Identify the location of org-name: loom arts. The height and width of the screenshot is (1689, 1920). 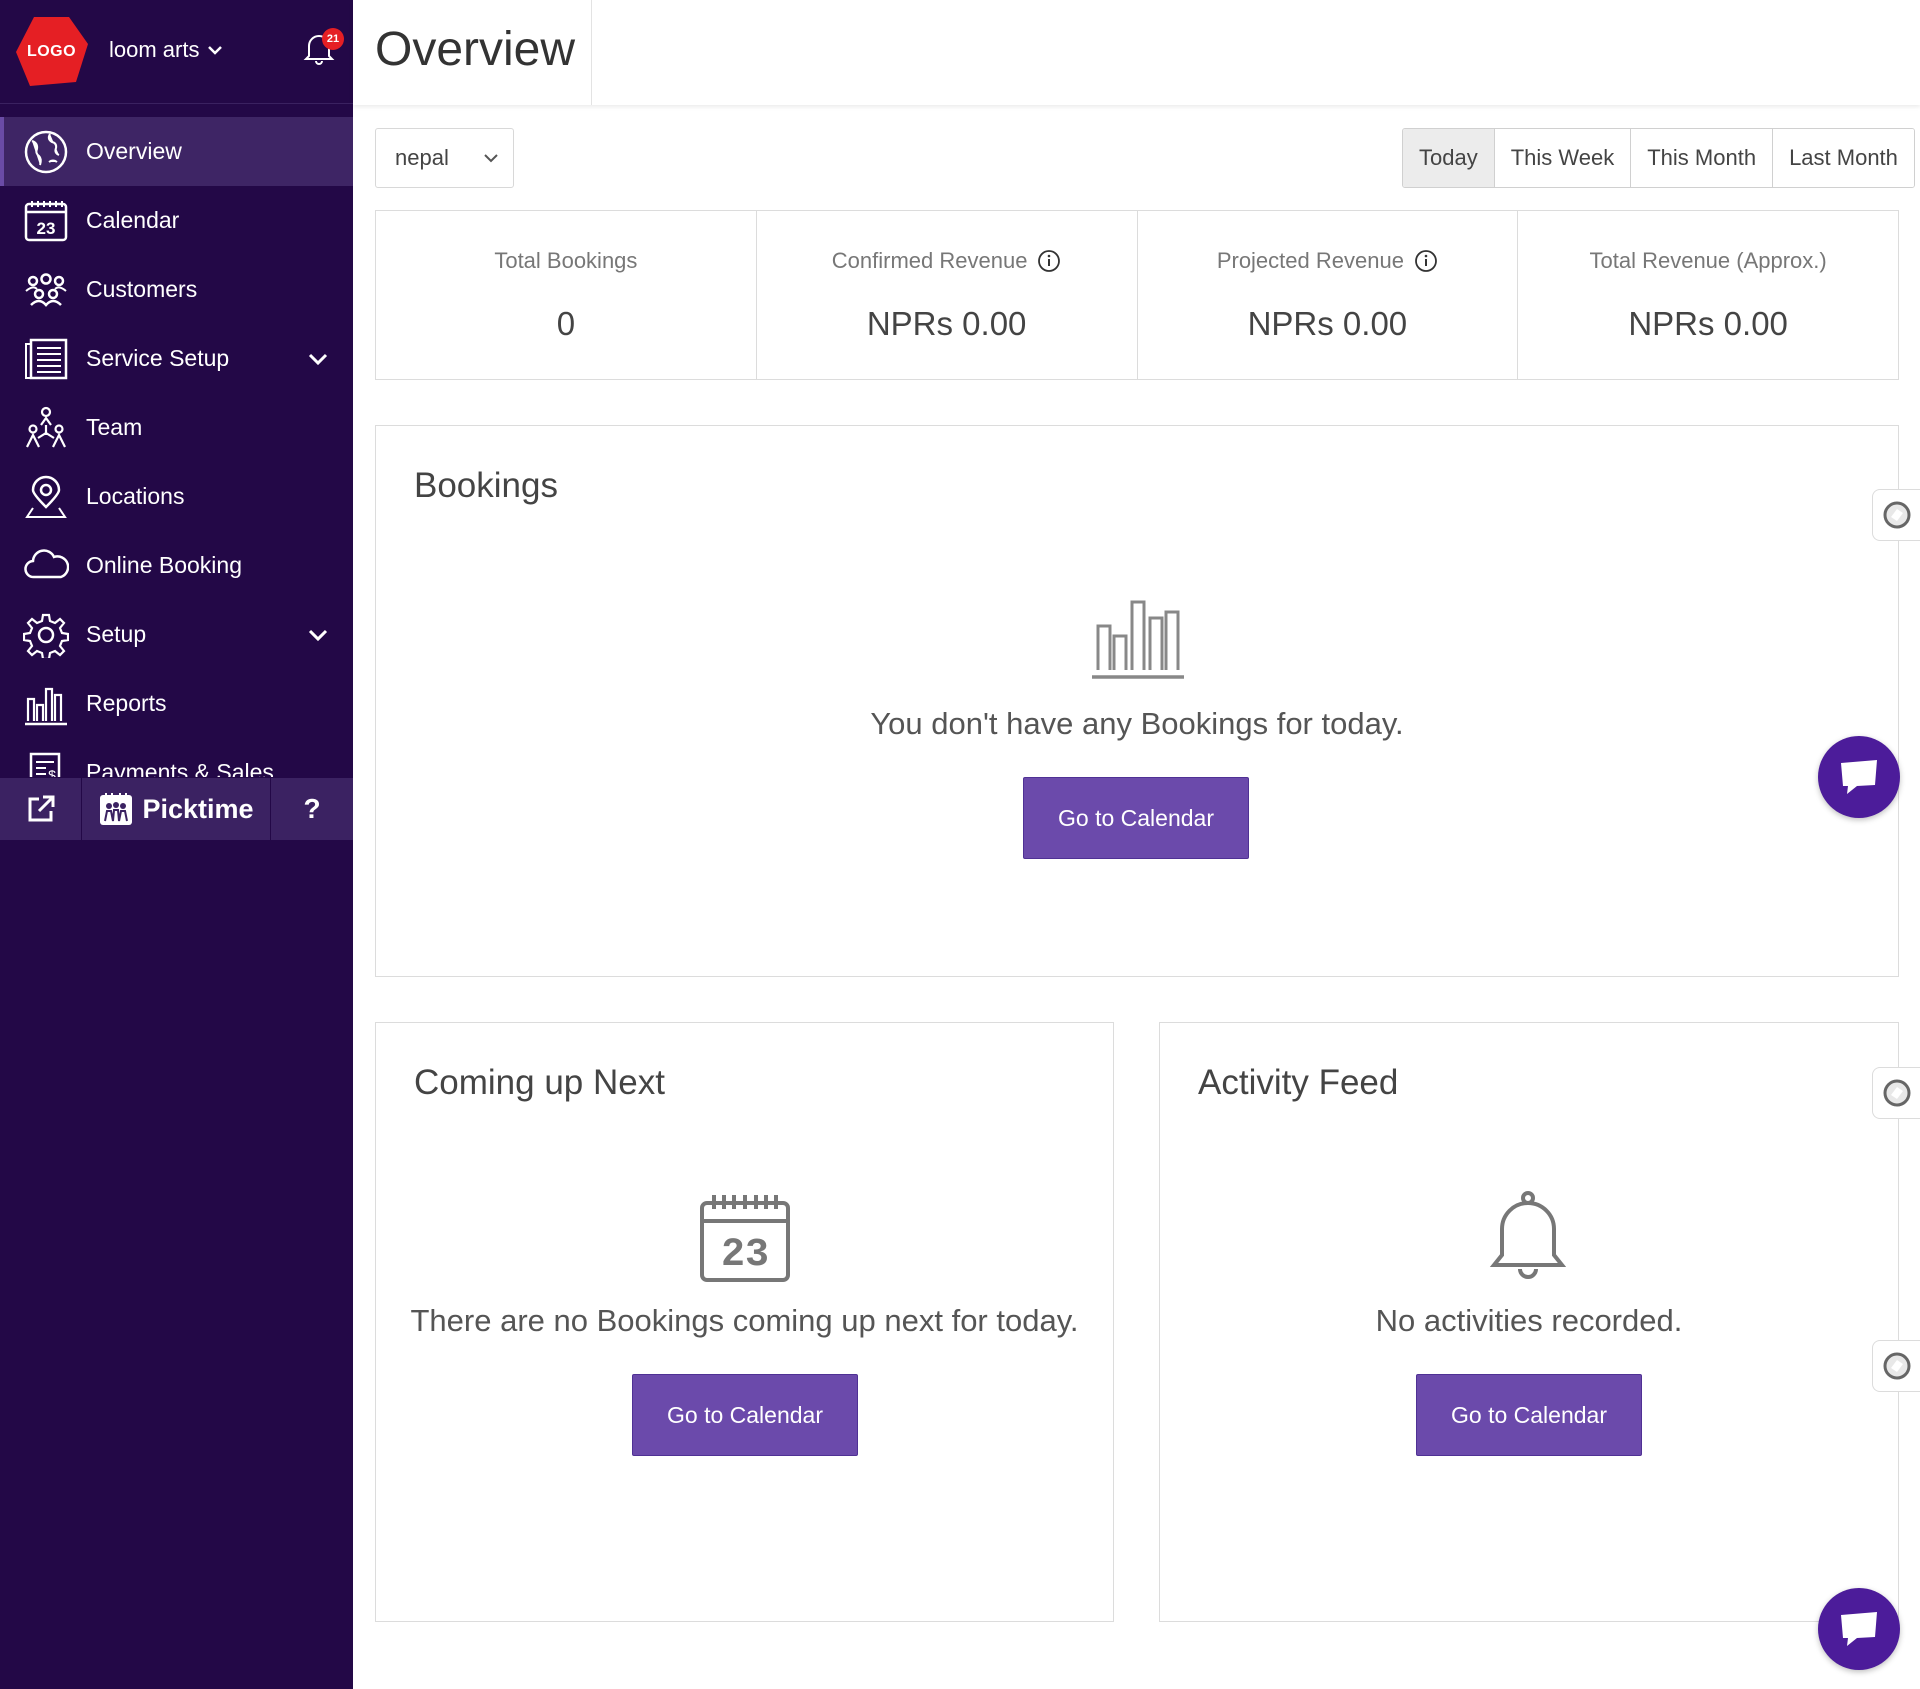
(154, 49).